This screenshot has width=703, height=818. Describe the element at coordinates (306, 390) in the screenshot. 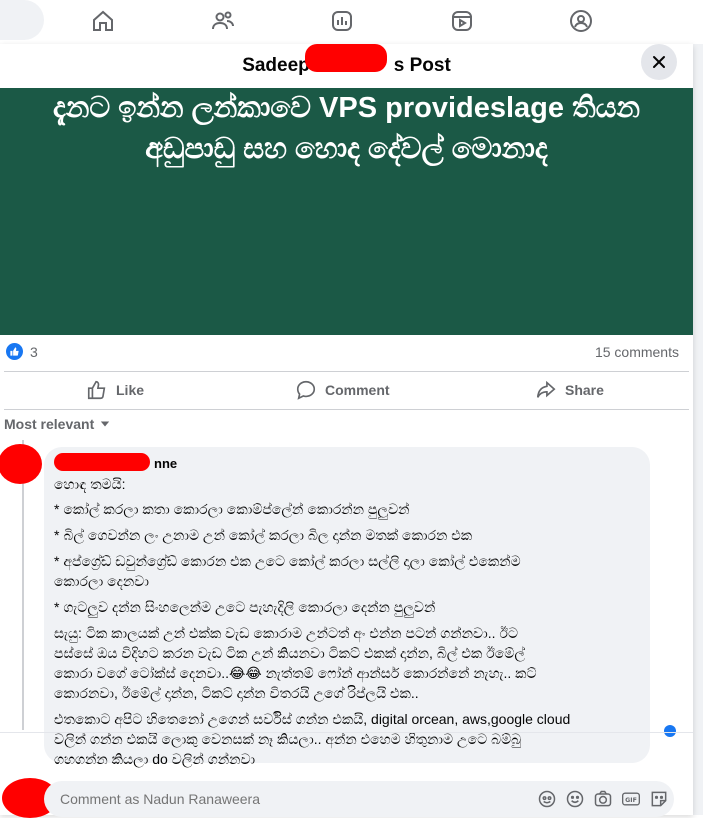

I see `comment-icon` at that location.